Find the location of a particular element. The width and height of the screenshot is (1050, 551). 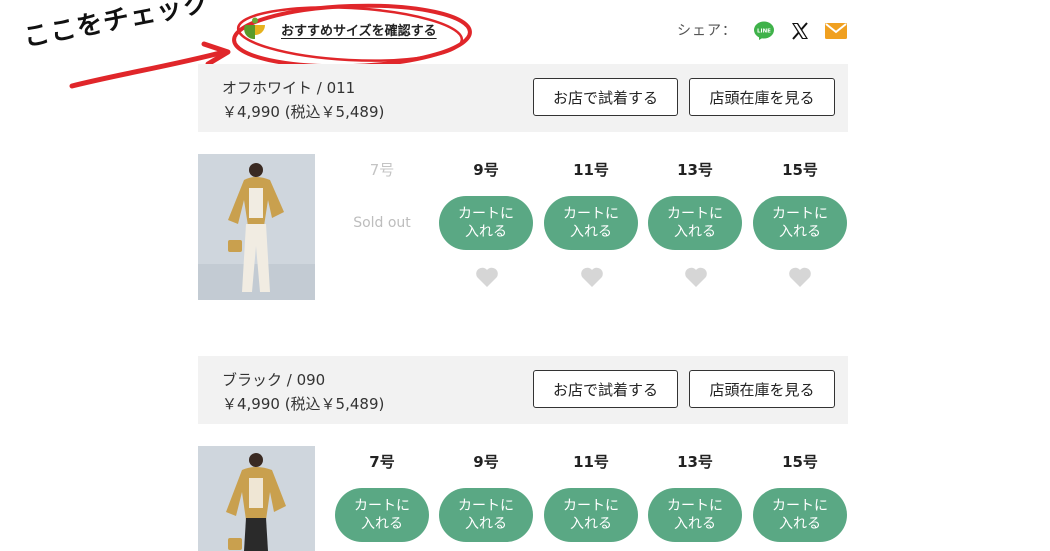

color-name: オフホワイト / 011 is located at coordinates (289, 88).